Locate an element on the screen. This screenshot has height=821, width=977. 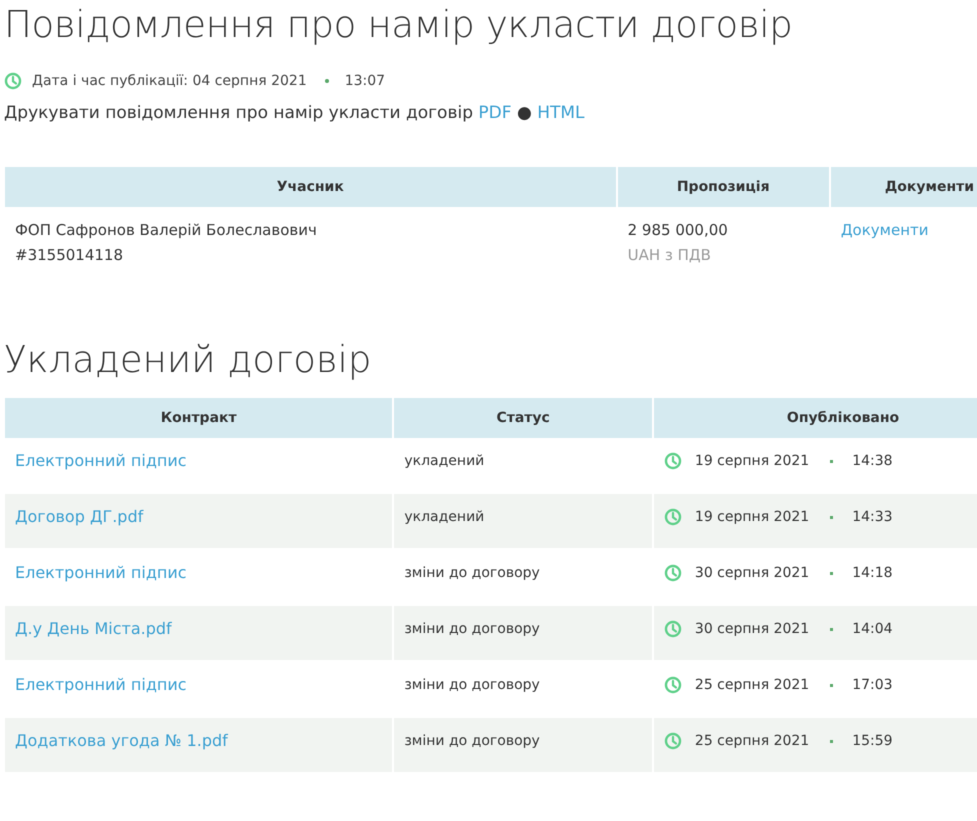
contract-link: Договор ДГ.pdf is located at coordinates (79, 516).